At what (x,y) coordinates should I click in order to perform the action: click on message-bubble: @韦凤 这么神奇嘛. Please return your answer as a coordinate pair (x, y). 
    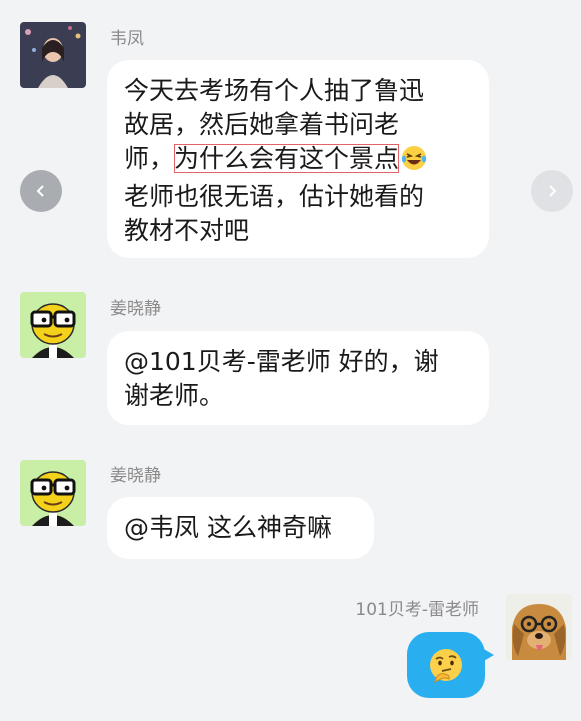
    Looking at the image, I should click on (240, 528).